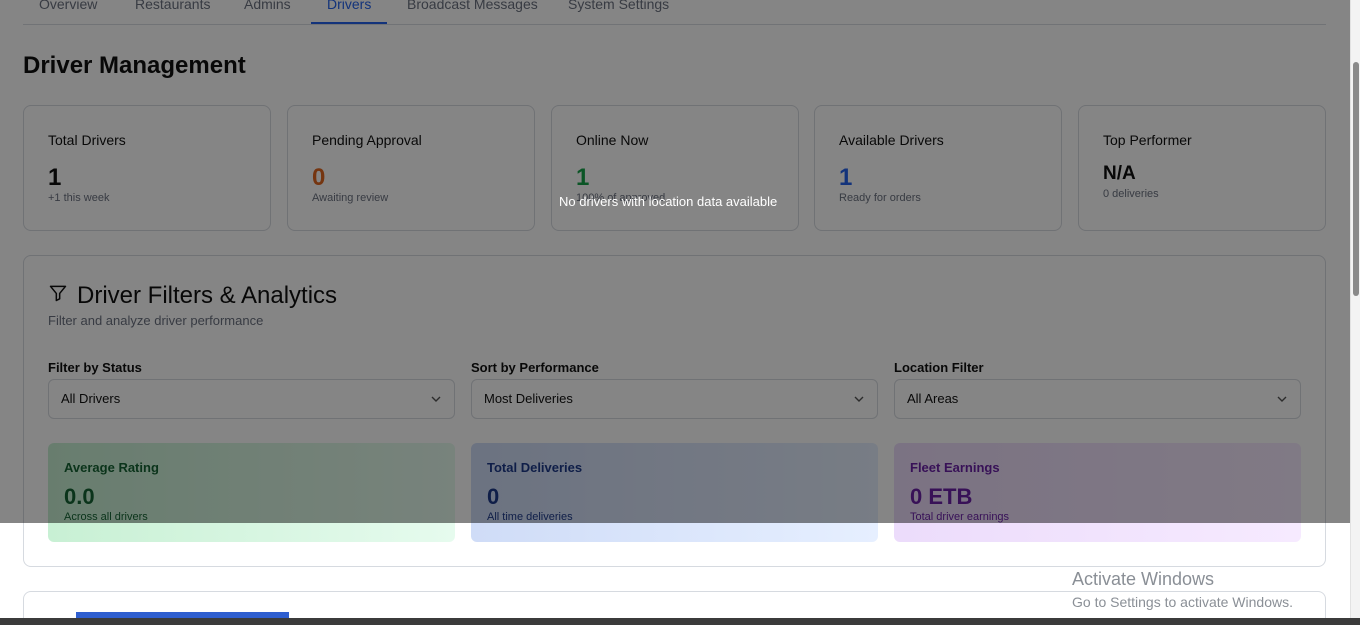  I want to click on scrollbar-thumb, so click(1356, 179).